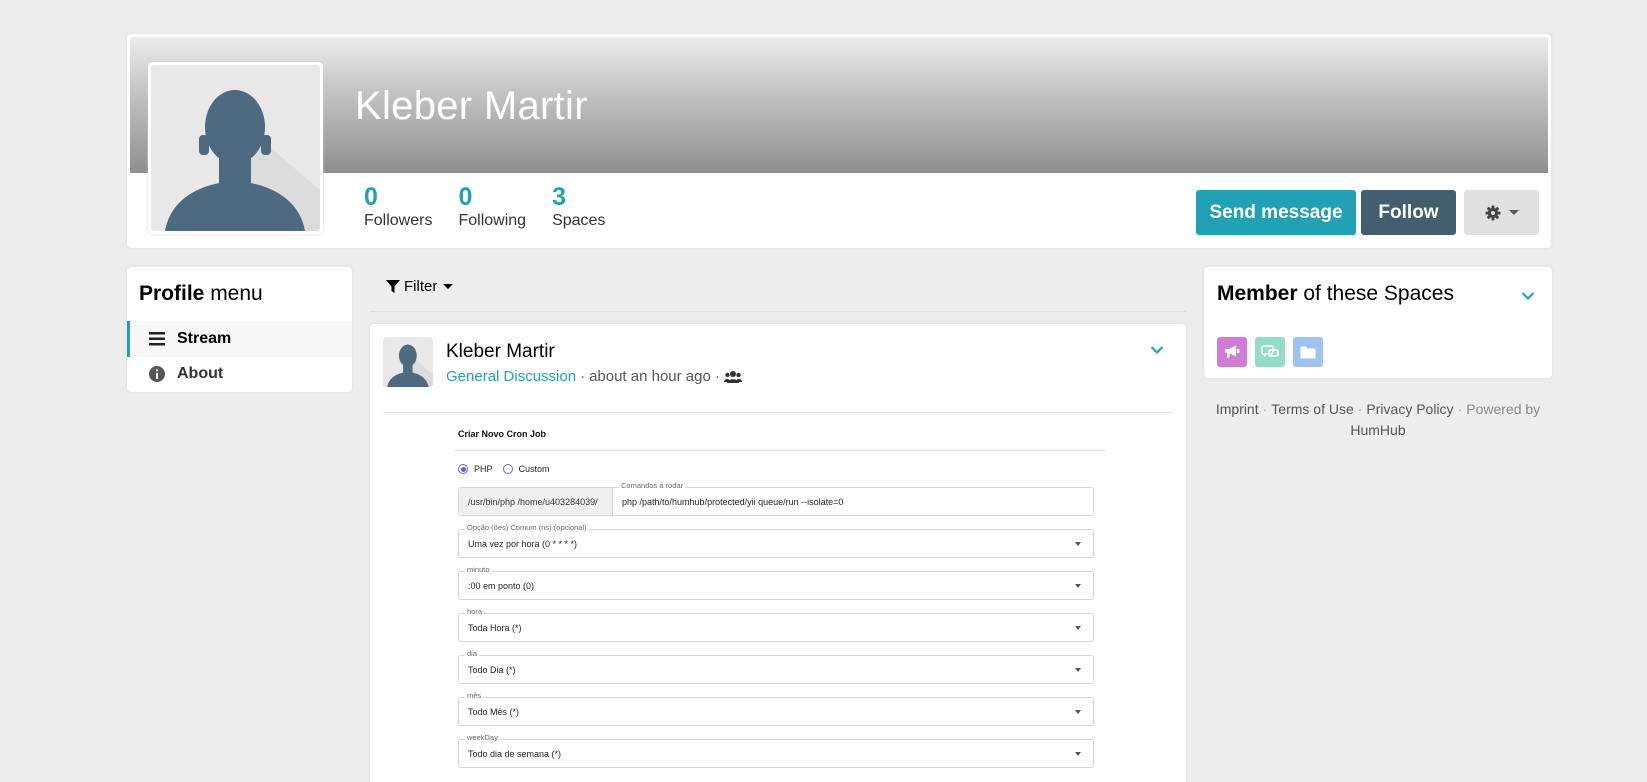 Image resolution: width=1647 pixels, height=782 pixels. Describe the element at coordinates (475, 611) in the screenshot. I see `embed-select-label: hora` at that location.